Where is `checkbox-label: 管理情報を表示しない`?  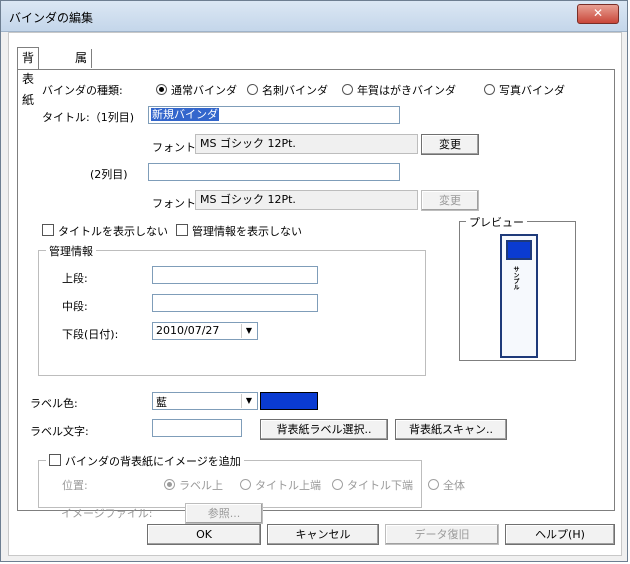
checkbox-label: 管理情報を表示しない is located at coordinates (247, 231).